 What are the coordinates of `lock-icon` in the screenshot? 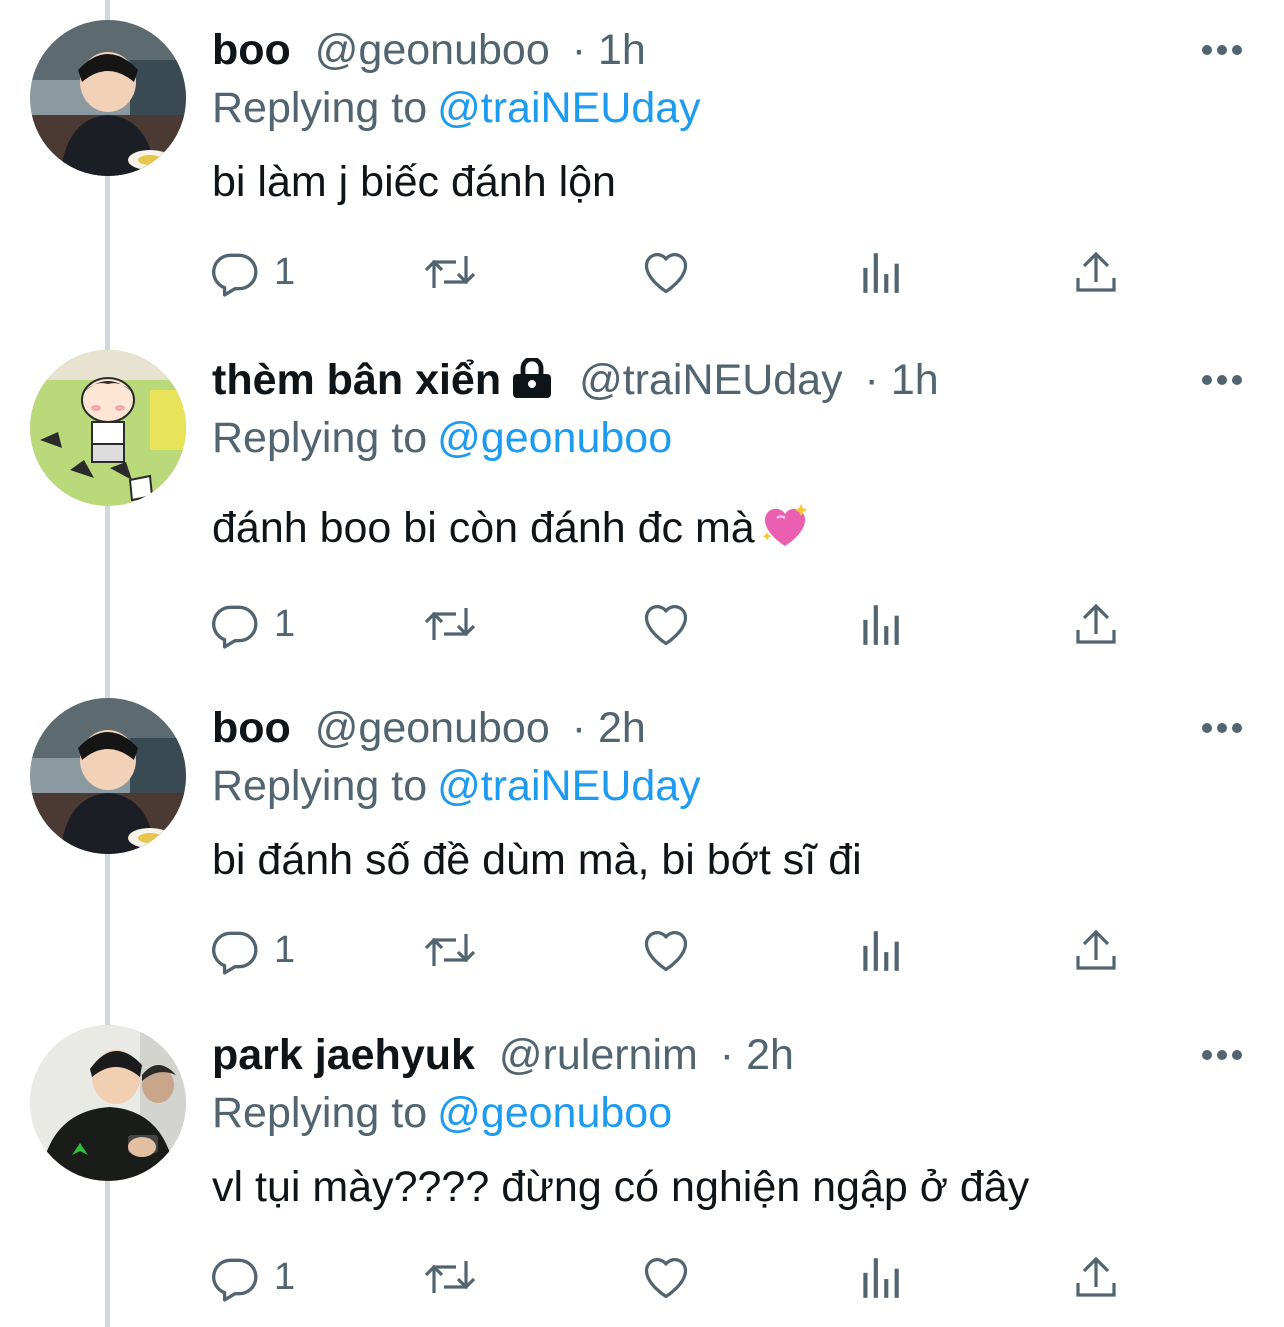 It's located at (532, 384).